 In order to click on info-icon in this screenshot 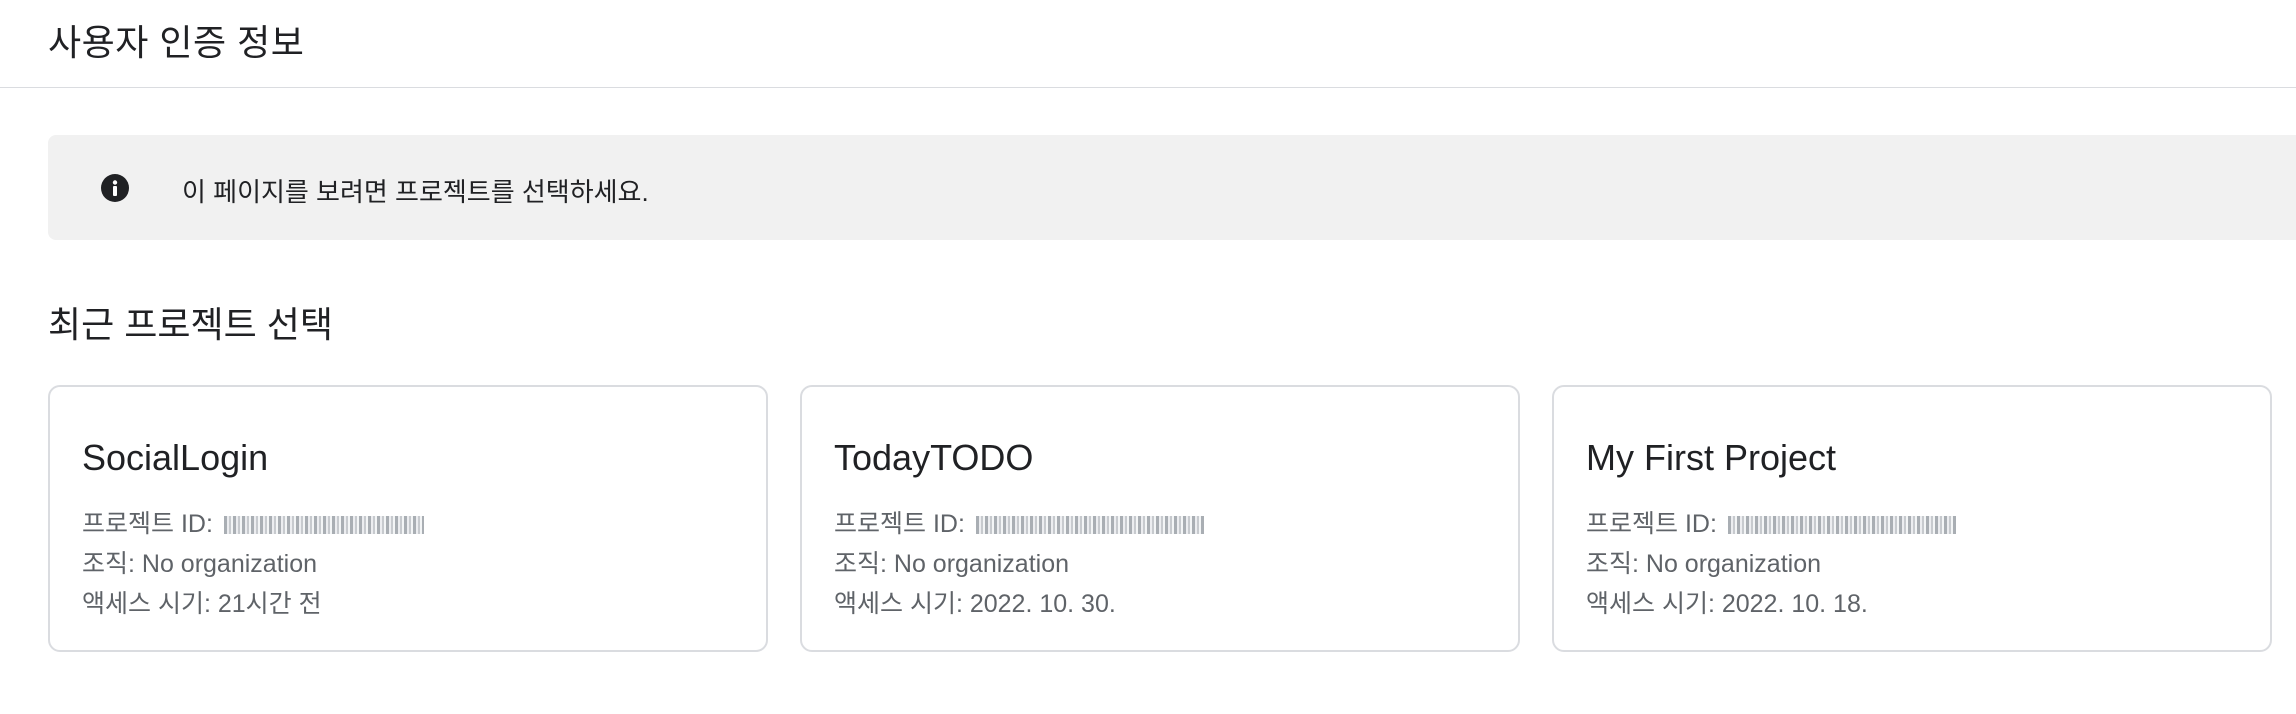, I will do `click(115, 188)`.